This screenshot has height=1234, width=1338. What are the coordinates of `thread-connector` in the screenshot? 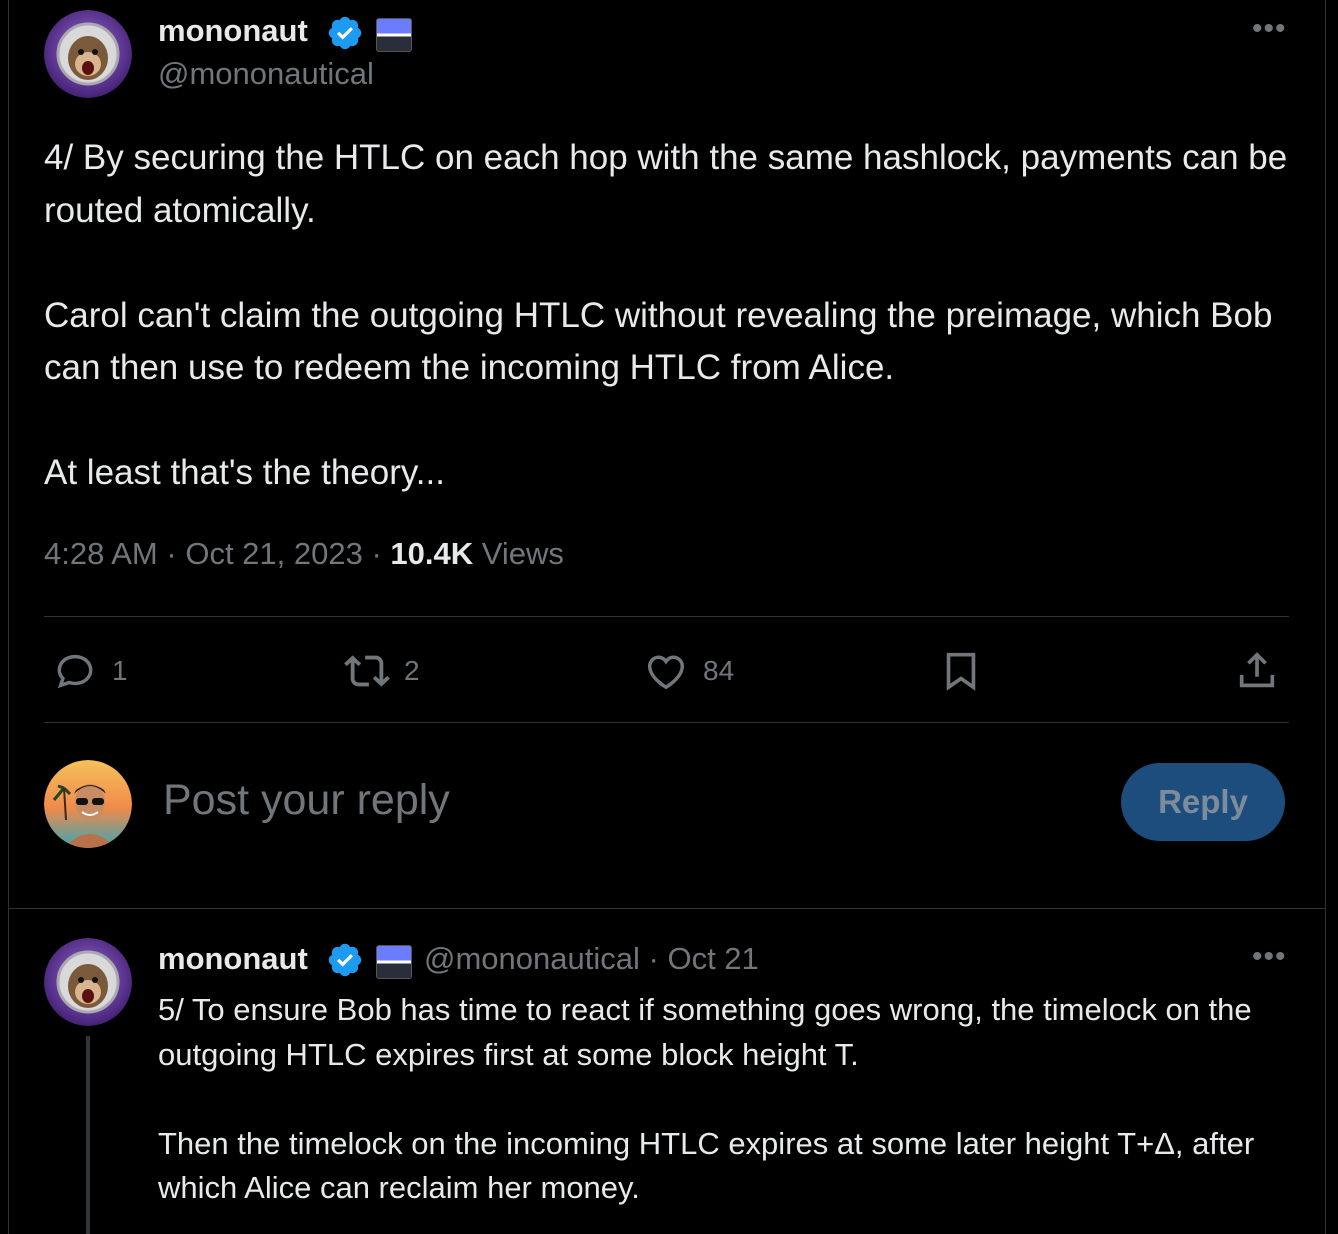 It's located at (88, 1135).